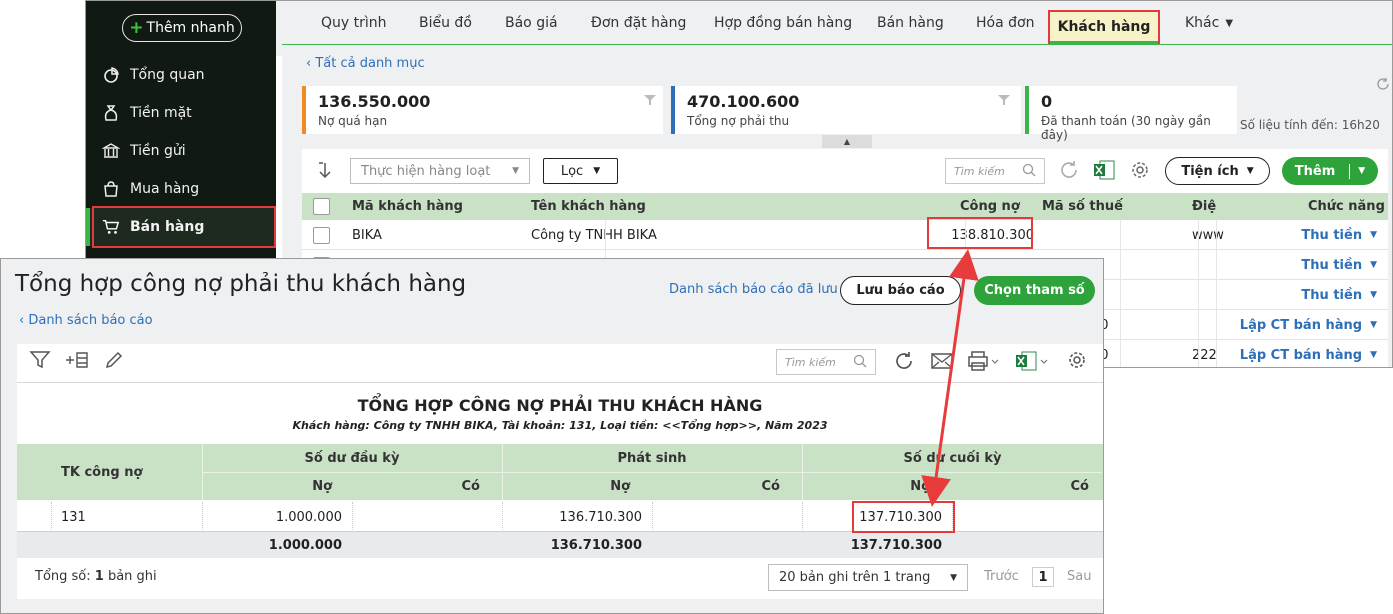 Image resolution: width=1393 pixels, height=614 pixels. I want to click on comparison-arrow, so click(950, 378).